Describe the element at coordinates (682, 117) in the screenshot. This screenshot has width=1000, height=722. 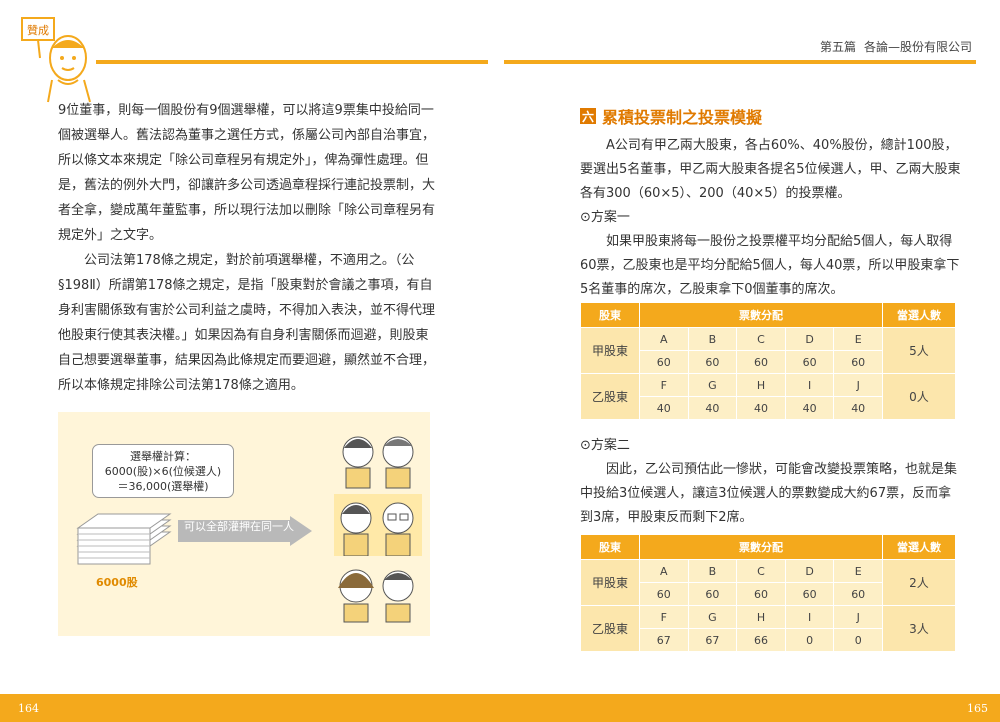
I see `section-title-text: 累積投票制之投票模擬` at that location.